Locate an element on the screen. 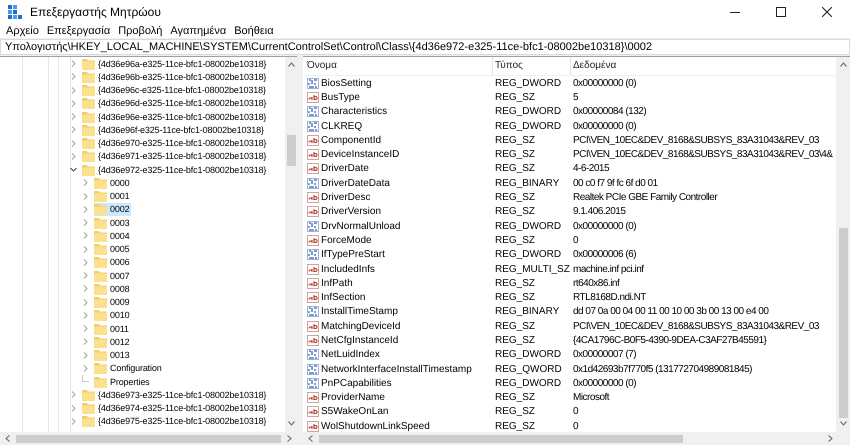 The height and width of the screenshot is (445, 850). value-type: REG_DWORD is located at coordinates (528, 354).